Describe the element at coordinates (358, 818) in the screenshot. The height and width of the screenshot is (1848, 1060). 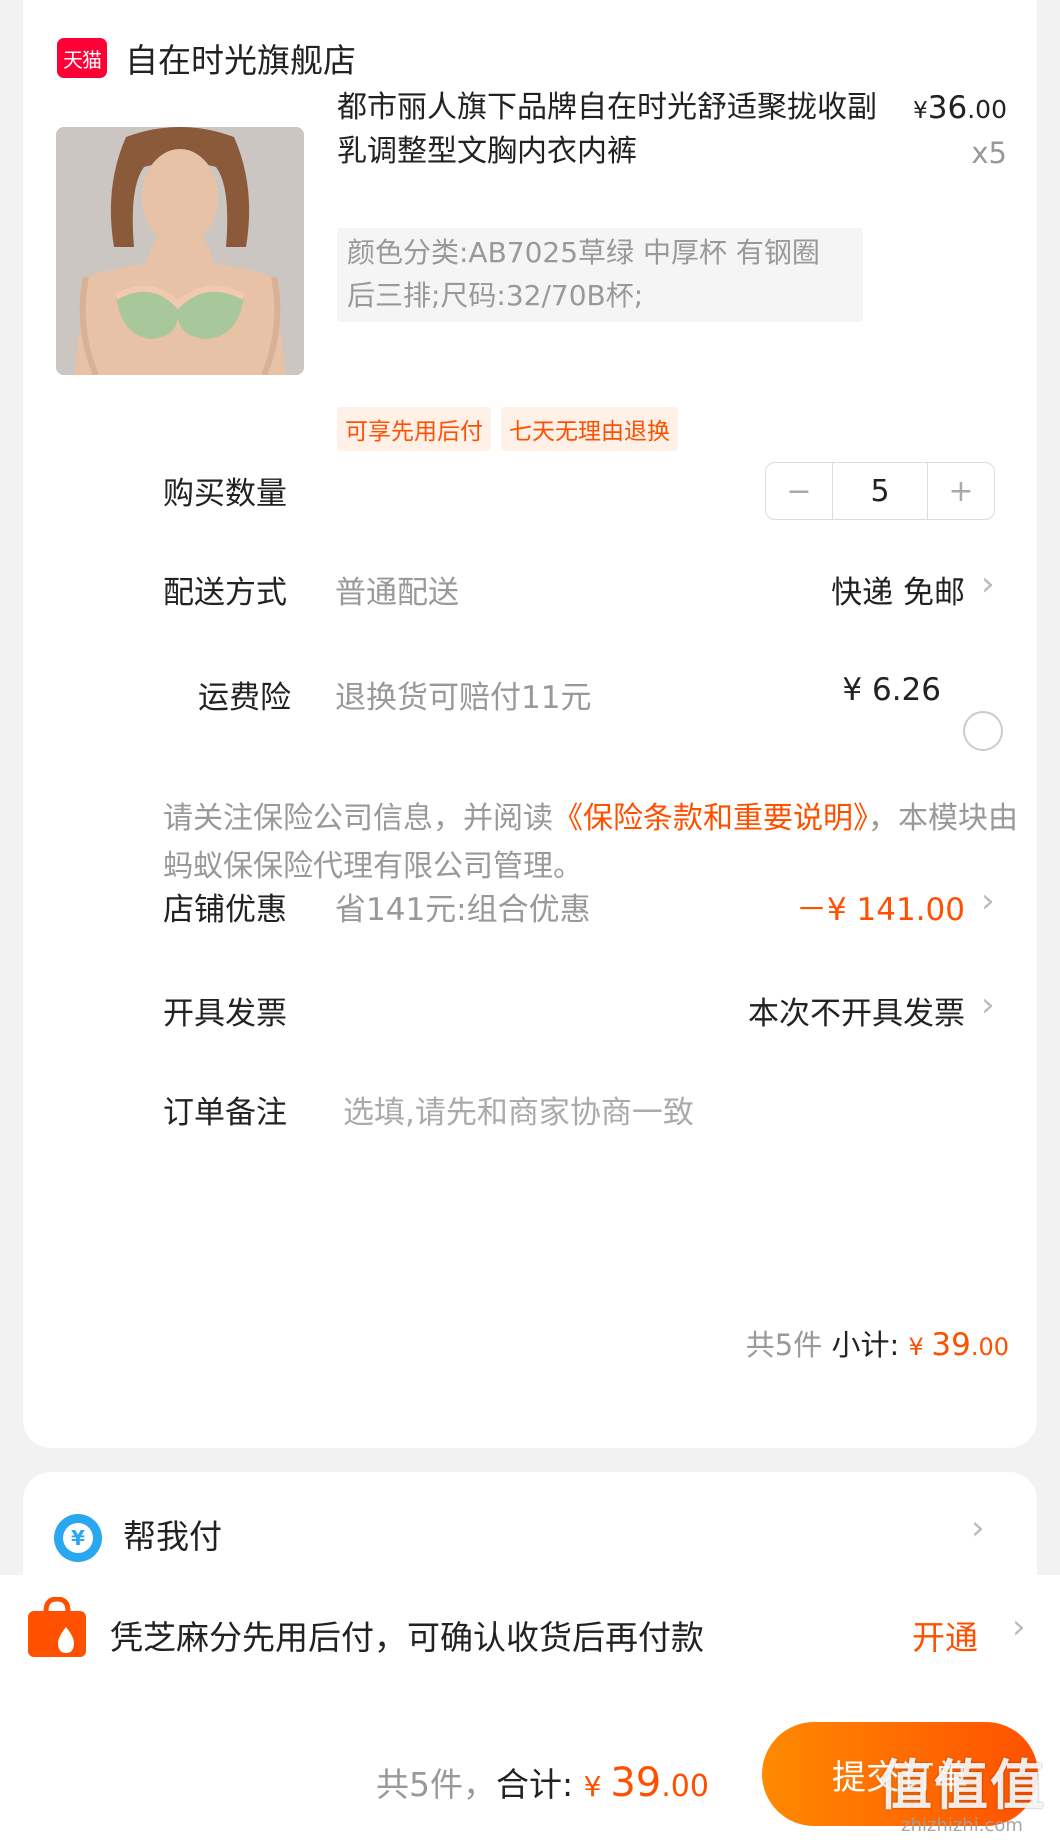
I see `notice-prefix: 请关注保险公司信息，并阅读` at that location.